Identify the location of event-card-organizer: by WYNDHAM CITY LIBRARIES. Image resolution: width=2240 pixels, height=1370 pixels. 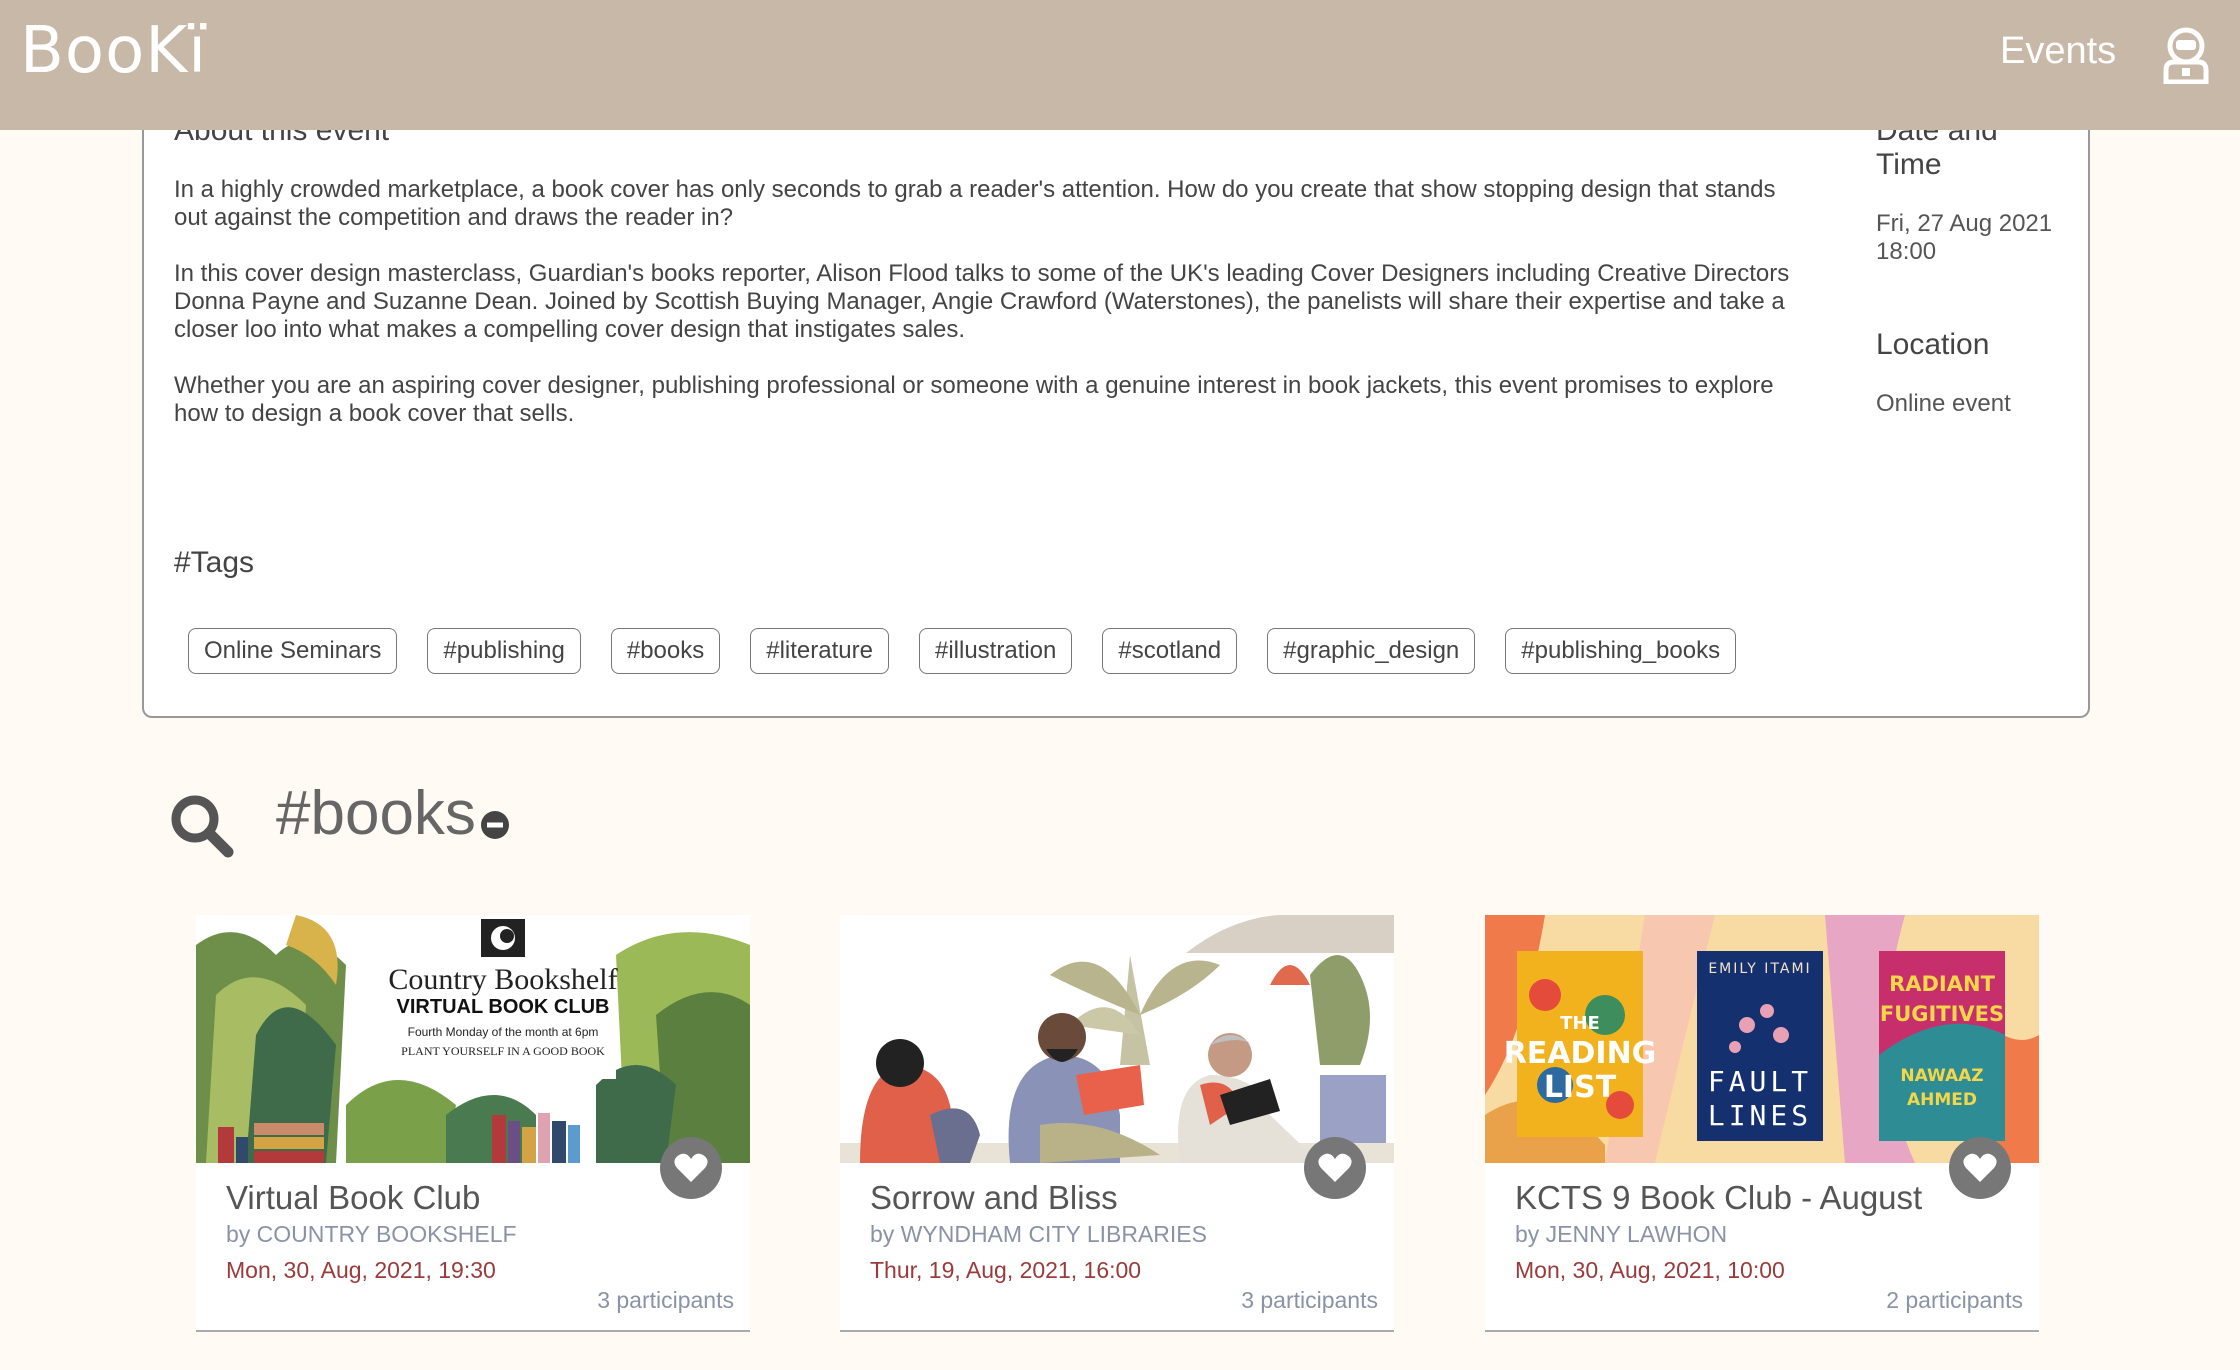
(1038, 1234).